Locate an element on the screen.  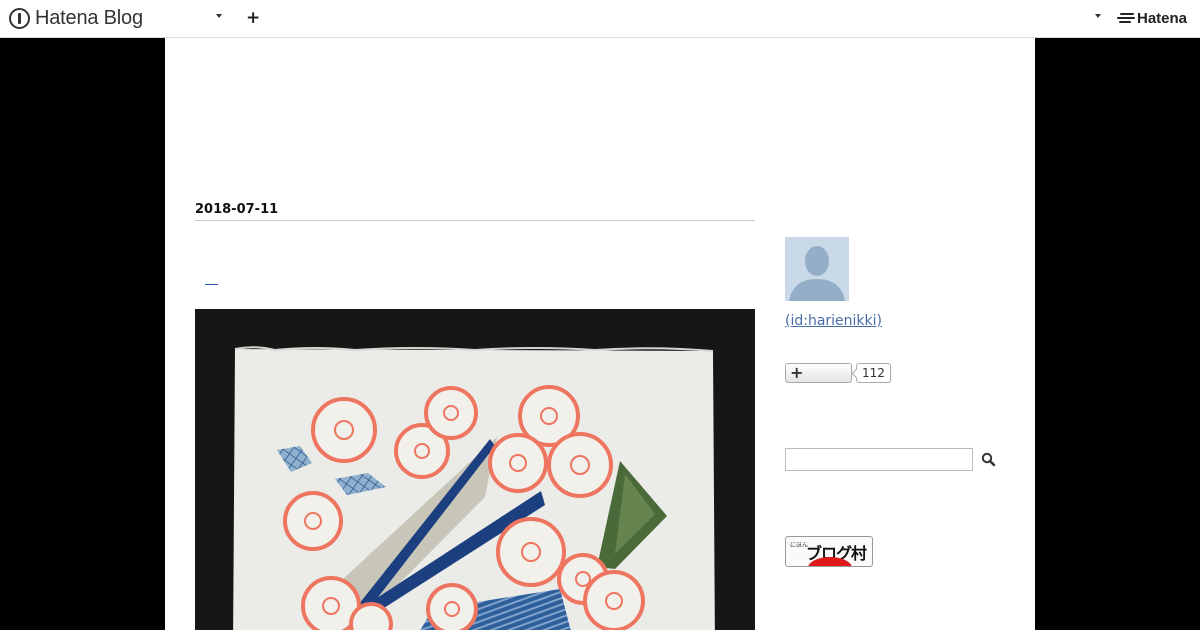
profile-avatar is located at coordinates (817, 269).